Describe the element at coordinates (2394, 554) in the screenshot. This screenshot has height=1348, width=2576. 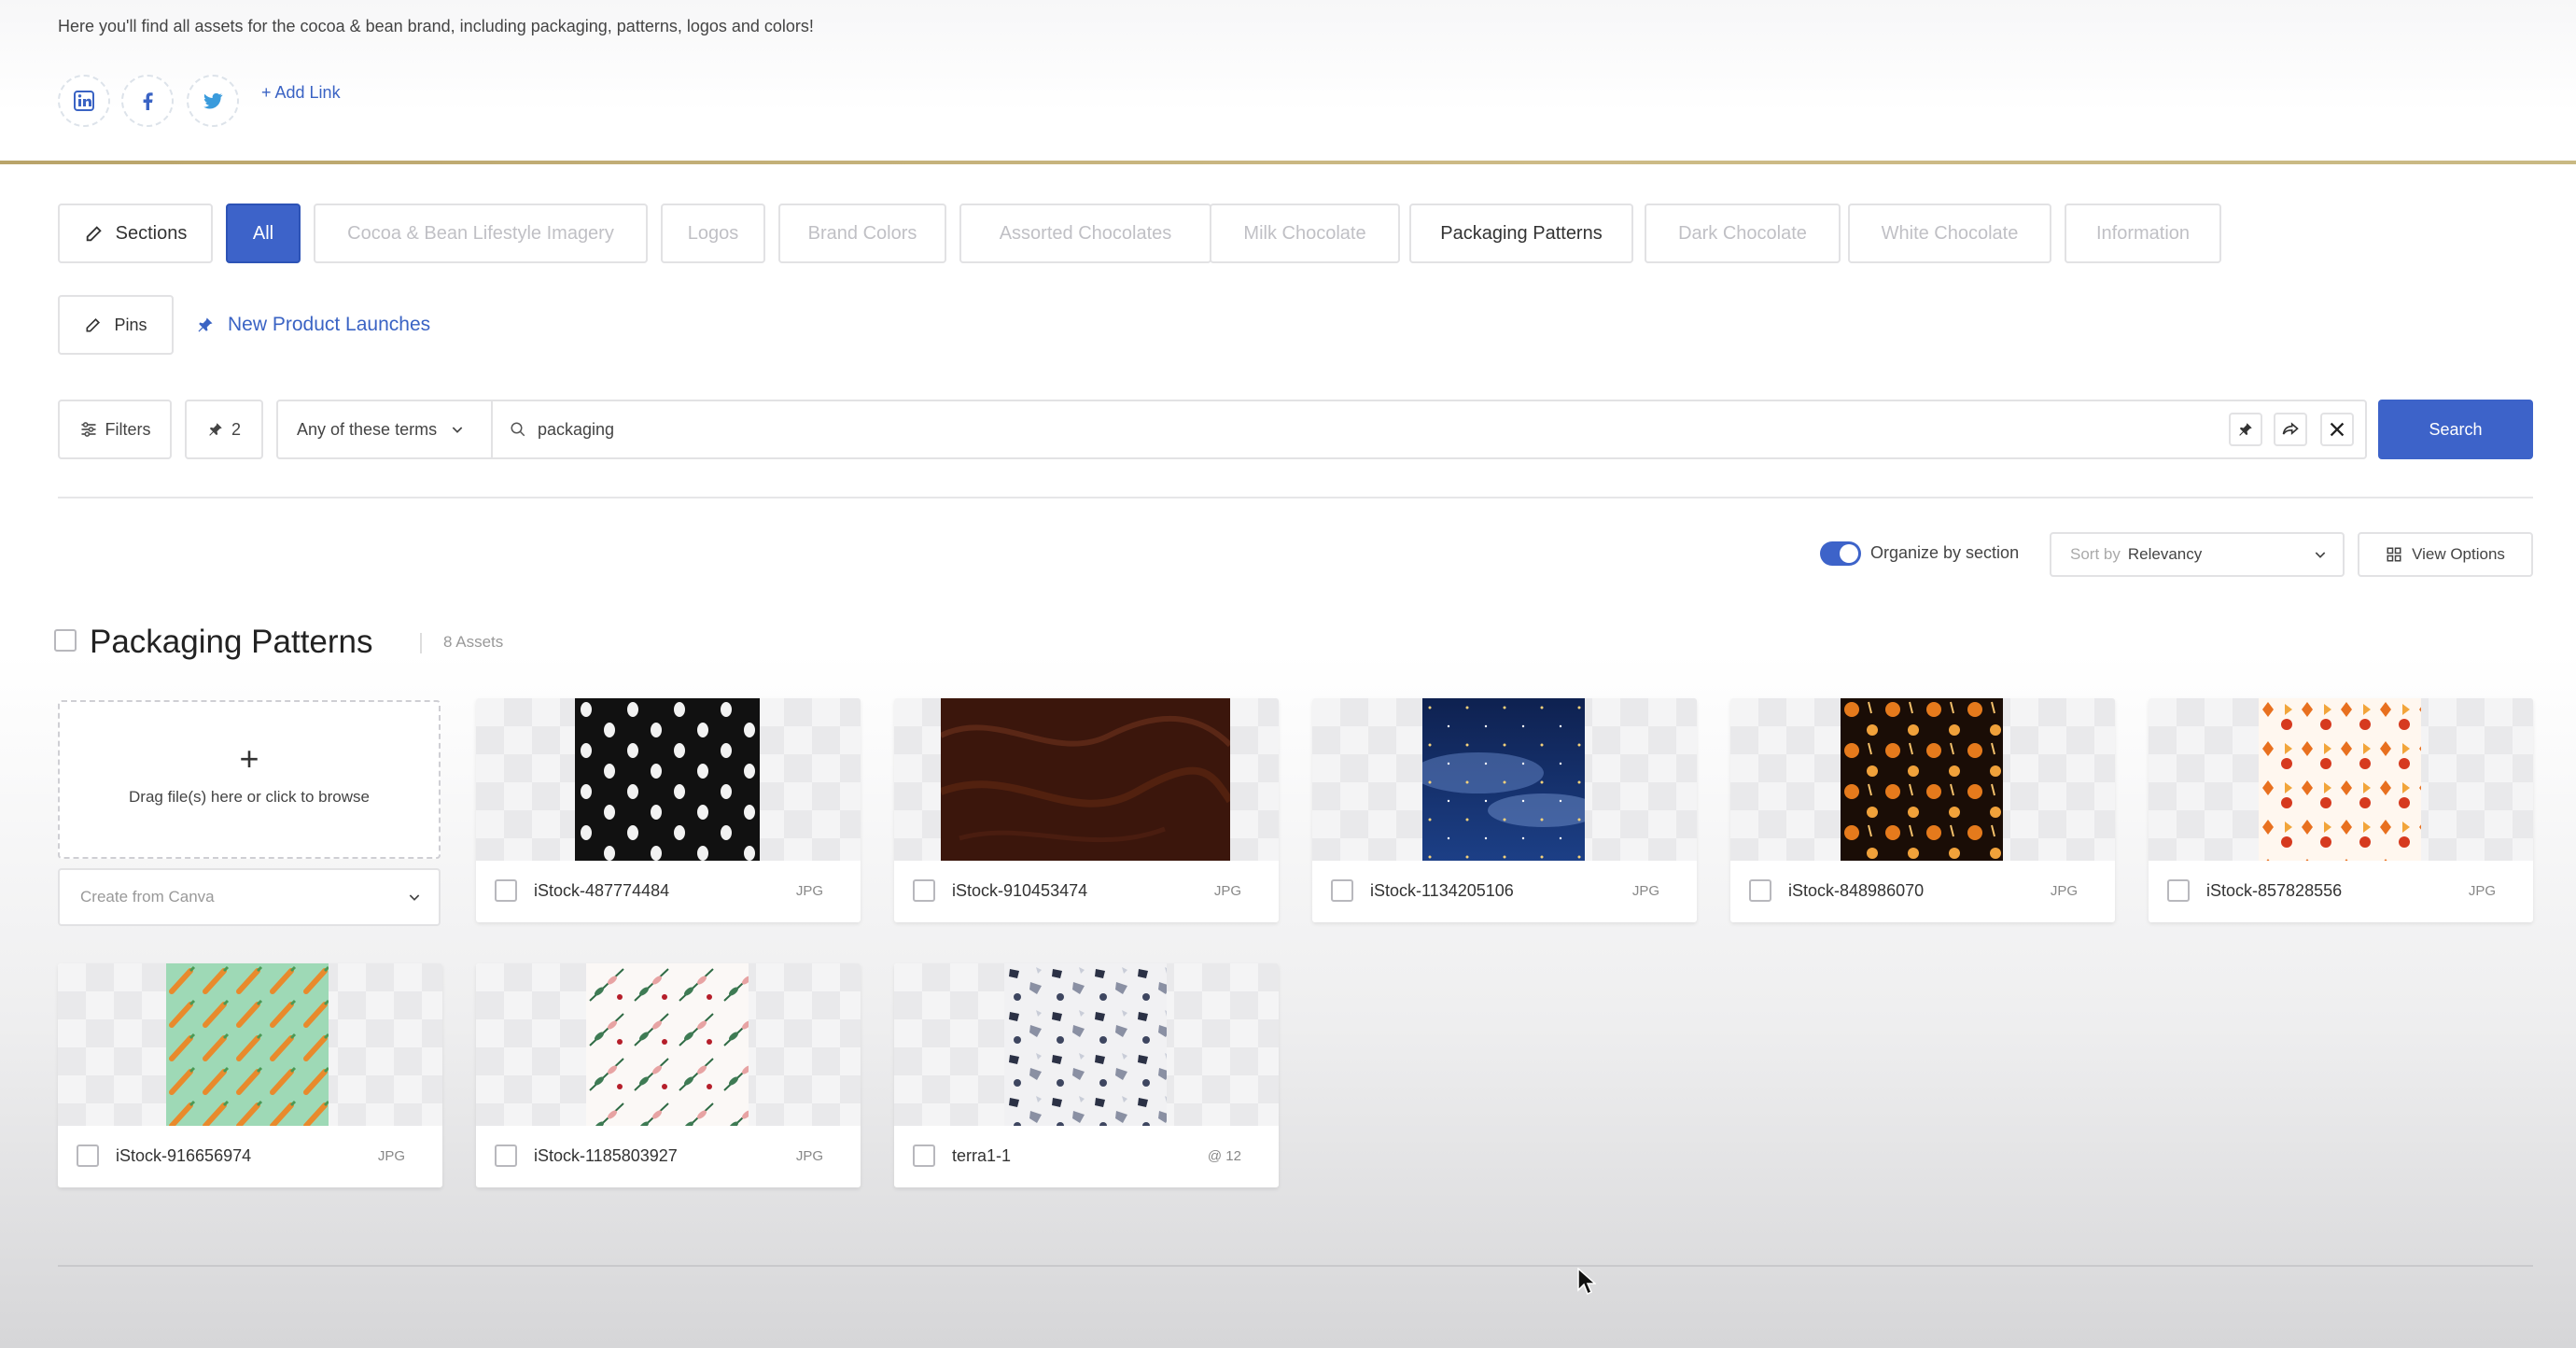
I see `grid-icon` at that location.